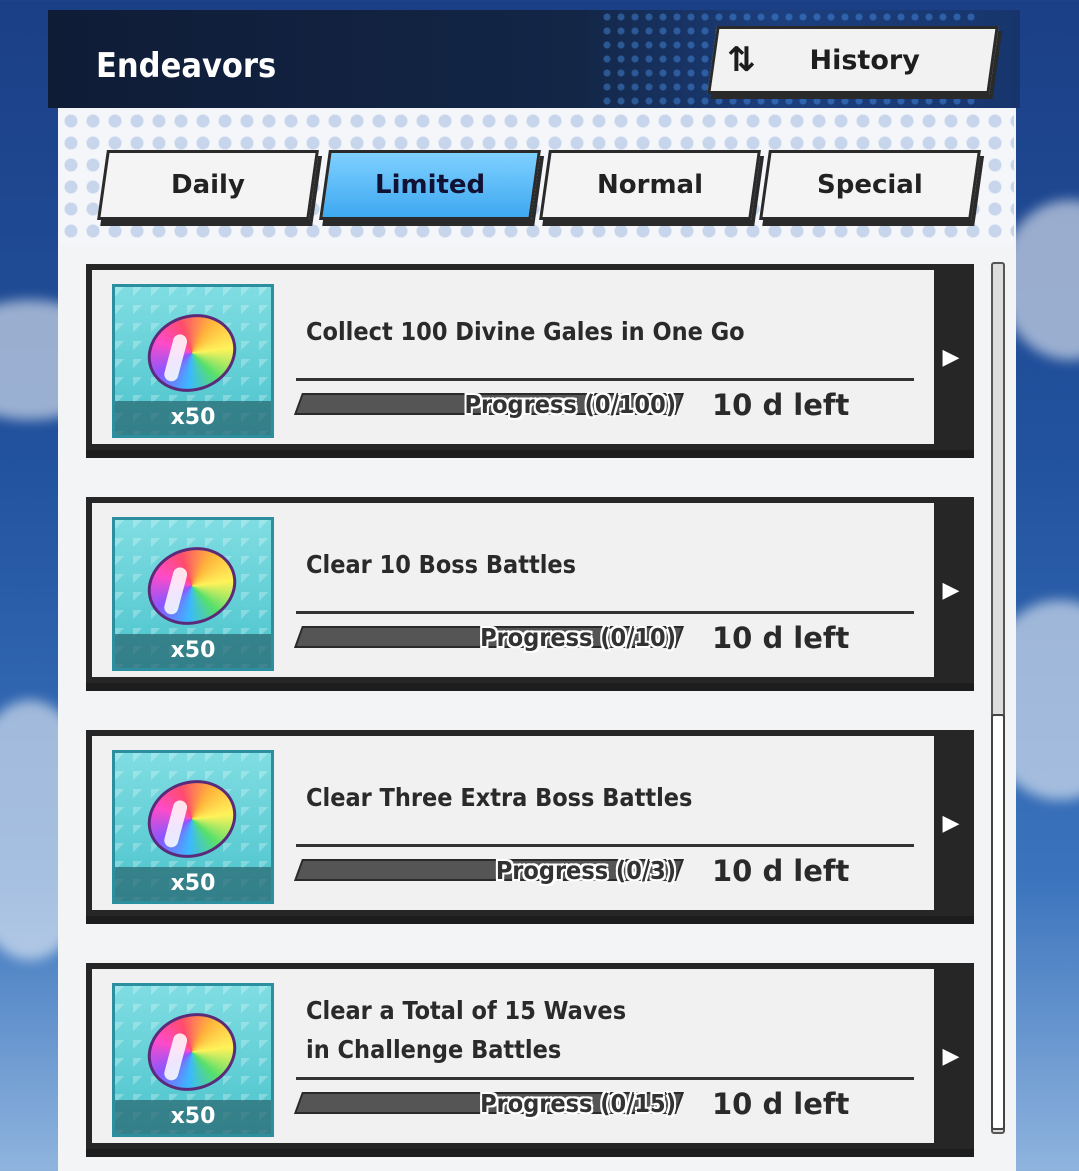  I want to click on history-button: ⇅ History, so click(853, 60).